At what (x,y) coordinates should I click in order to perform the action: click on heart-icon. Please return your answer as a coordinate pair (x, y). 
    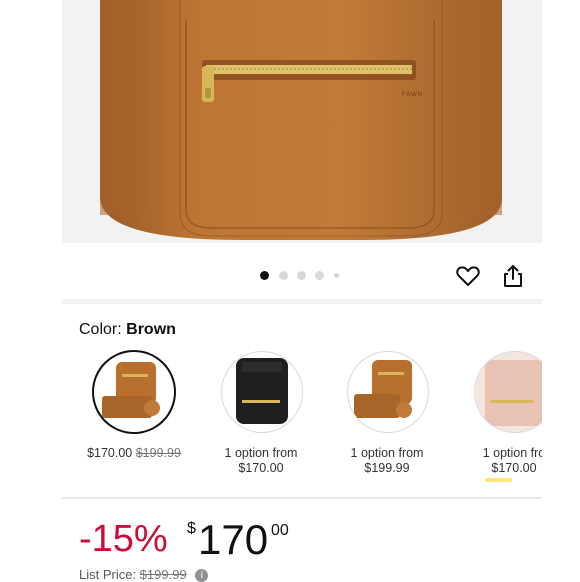
    Looking at the image, I should click on (468, 276).